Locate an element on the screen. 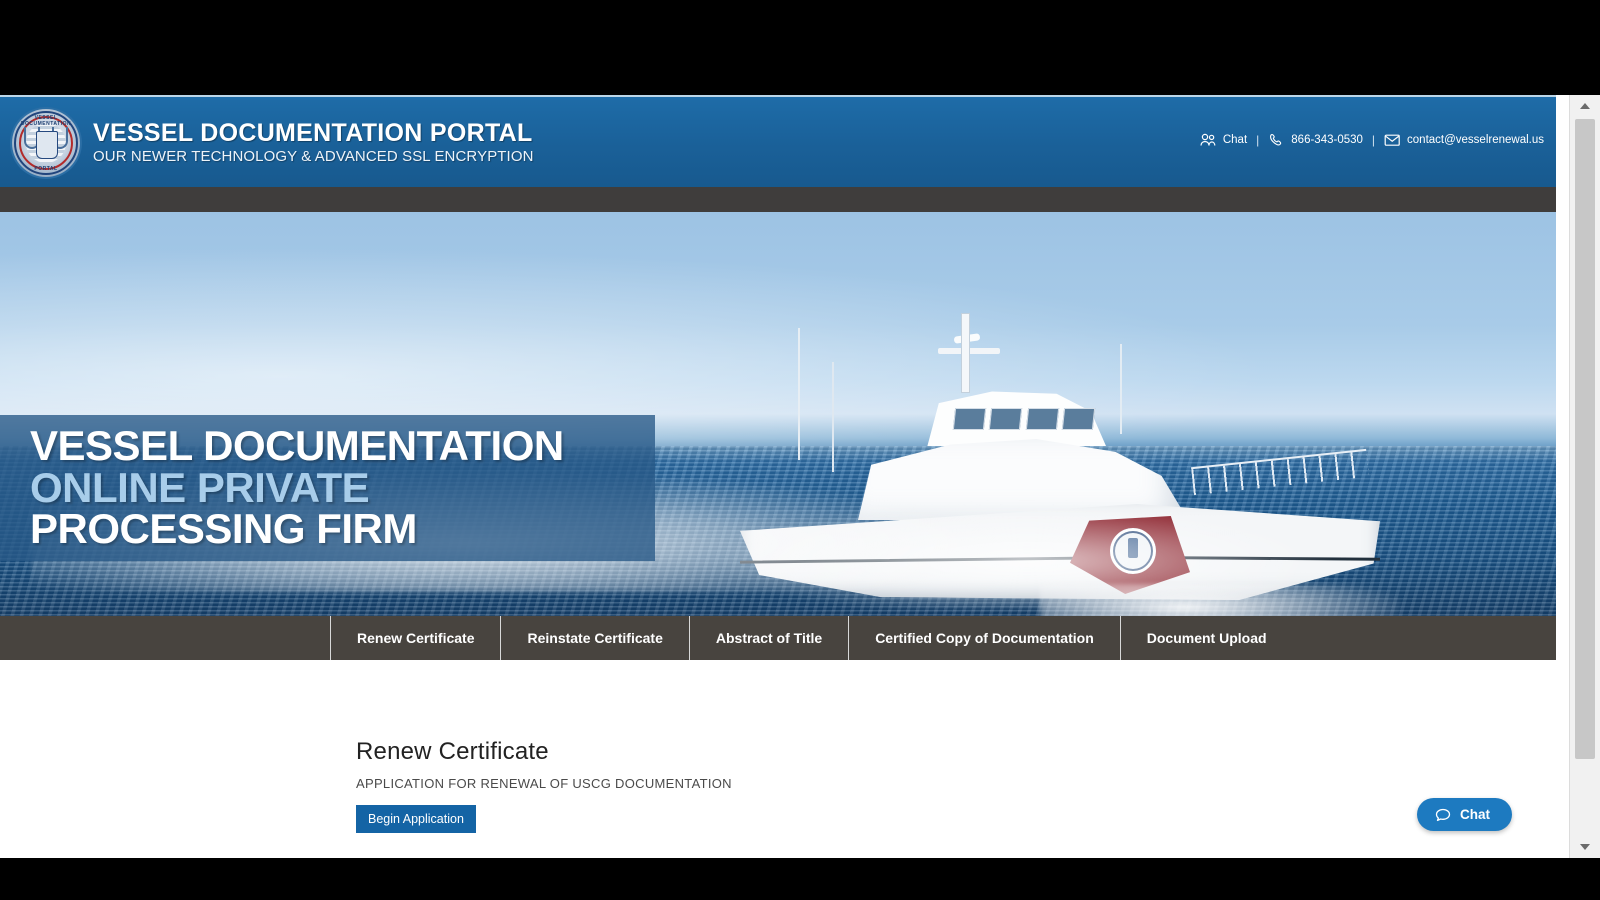 Image resolution: width=1600 pixels, height=900 pixels. header-dark-divider-bar is located at coordinates (778, 199).